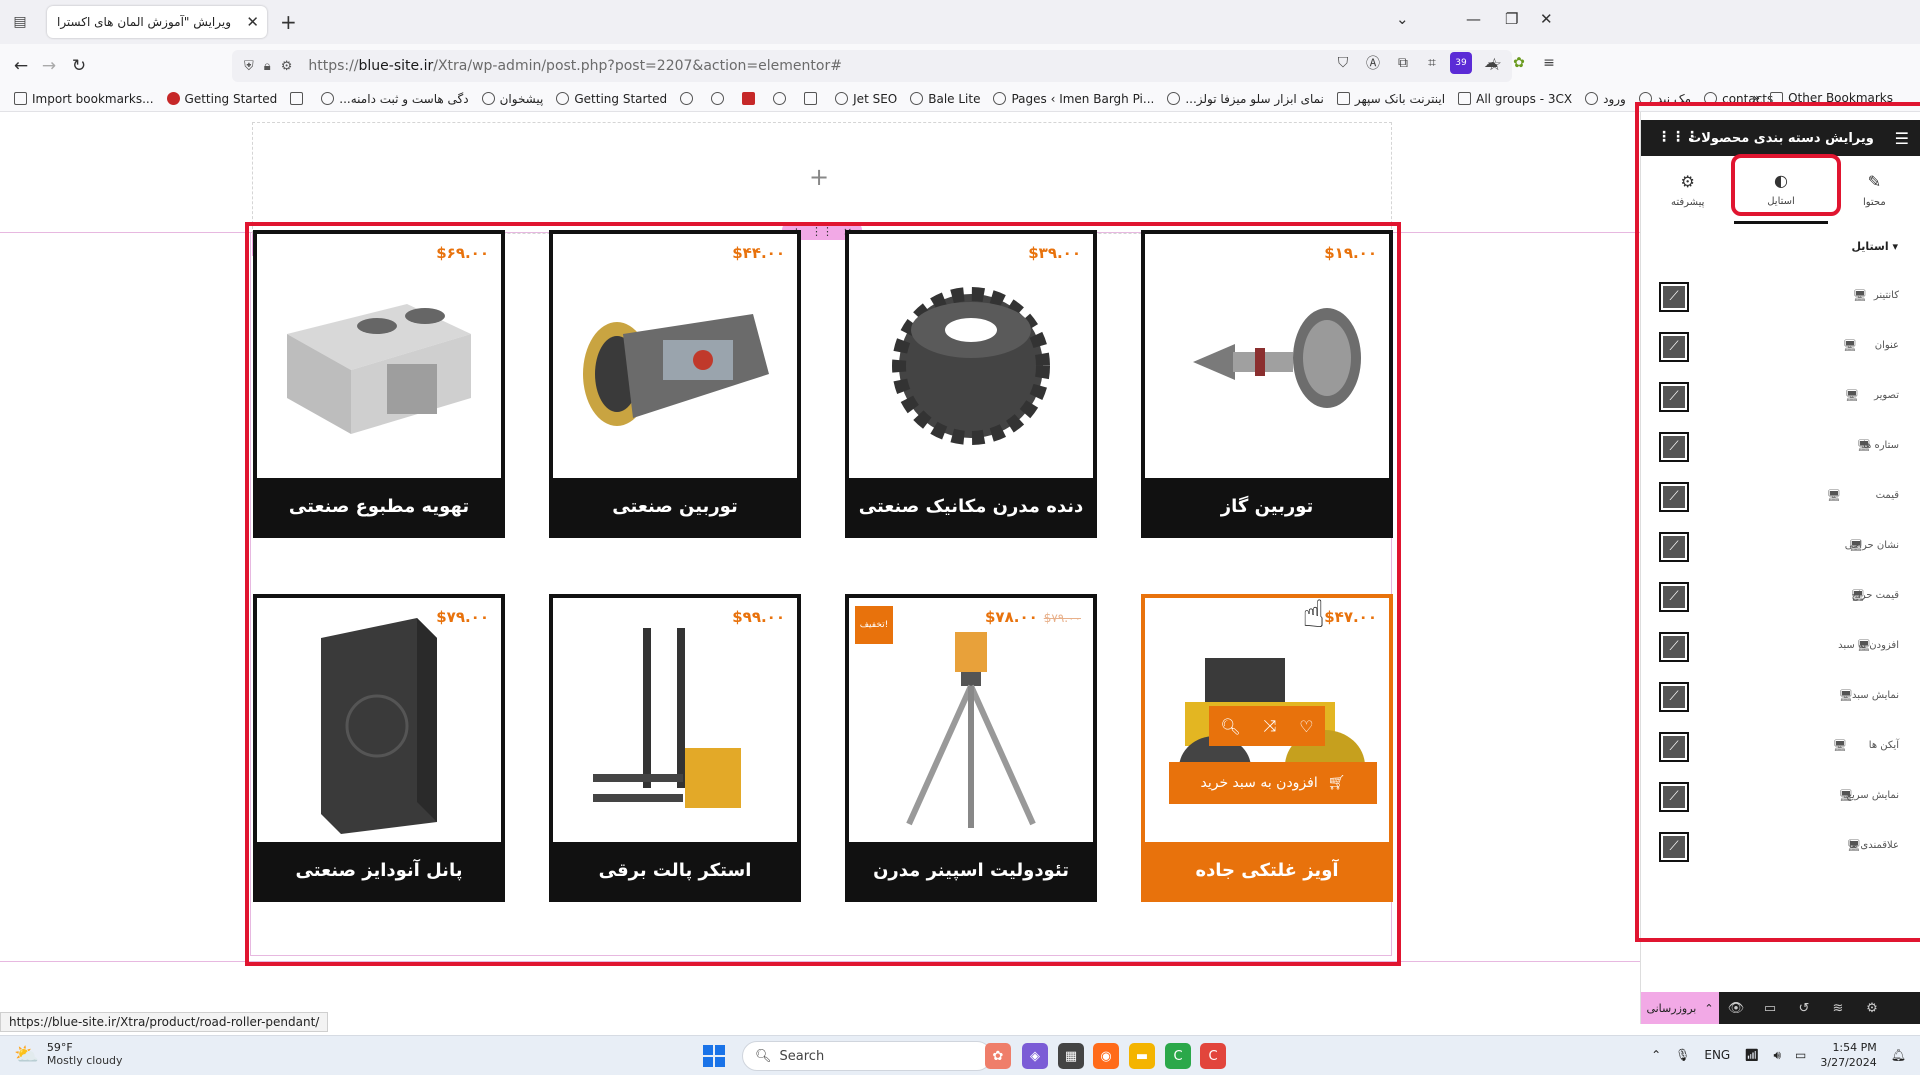 The width and height of the screenshot is (1920, 1075). I want to click on product-card: $۱۹.۰۰ توربین گاز, so click(1267, 384).